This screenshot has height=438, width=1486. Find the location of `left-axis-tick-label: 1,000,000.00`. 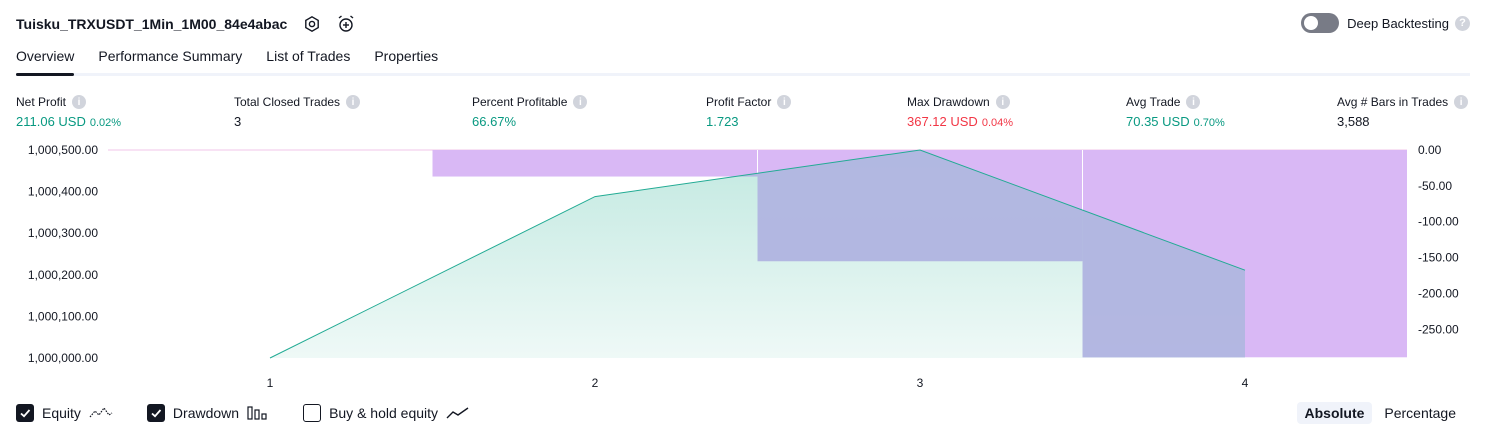

left-axis-tick-label: 1,000,000.00 is located at coordinates (63, 358).